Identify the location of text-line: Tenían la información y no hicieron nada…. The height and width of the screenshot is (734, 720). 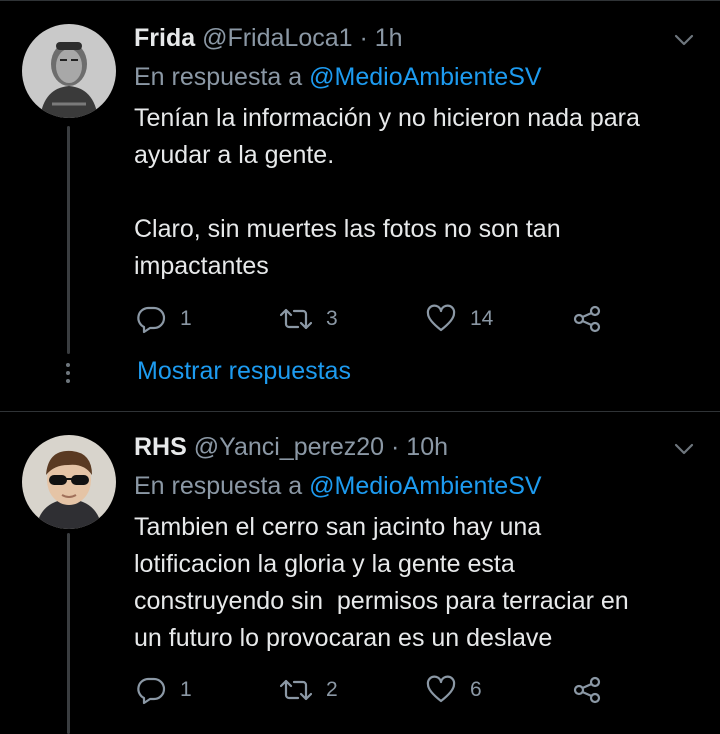
(387, 118).